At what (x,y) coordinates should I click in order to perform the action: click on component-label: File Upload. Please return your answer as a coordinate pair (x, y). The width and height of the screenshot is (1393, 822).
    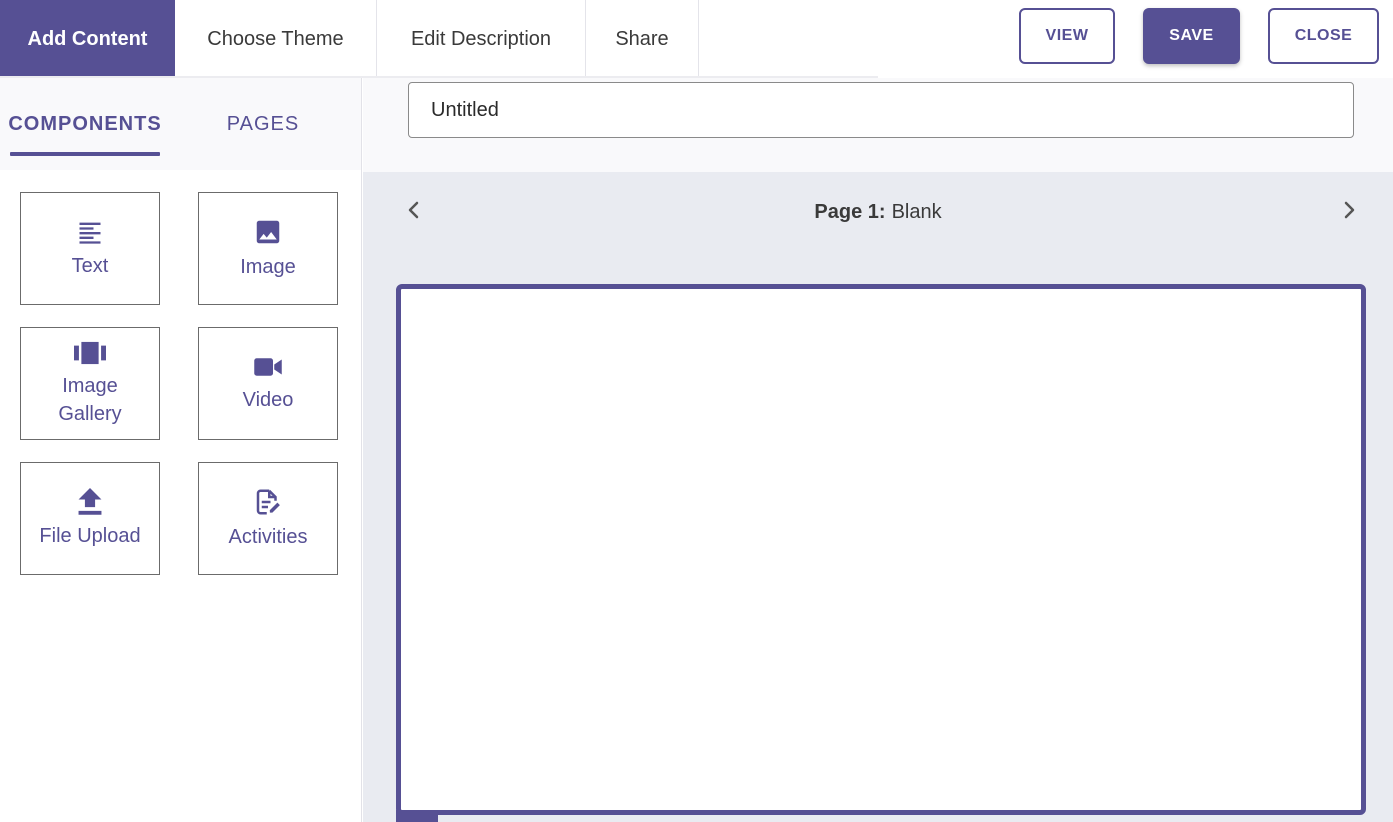
    Looking at the image, I should click on (90, 535).